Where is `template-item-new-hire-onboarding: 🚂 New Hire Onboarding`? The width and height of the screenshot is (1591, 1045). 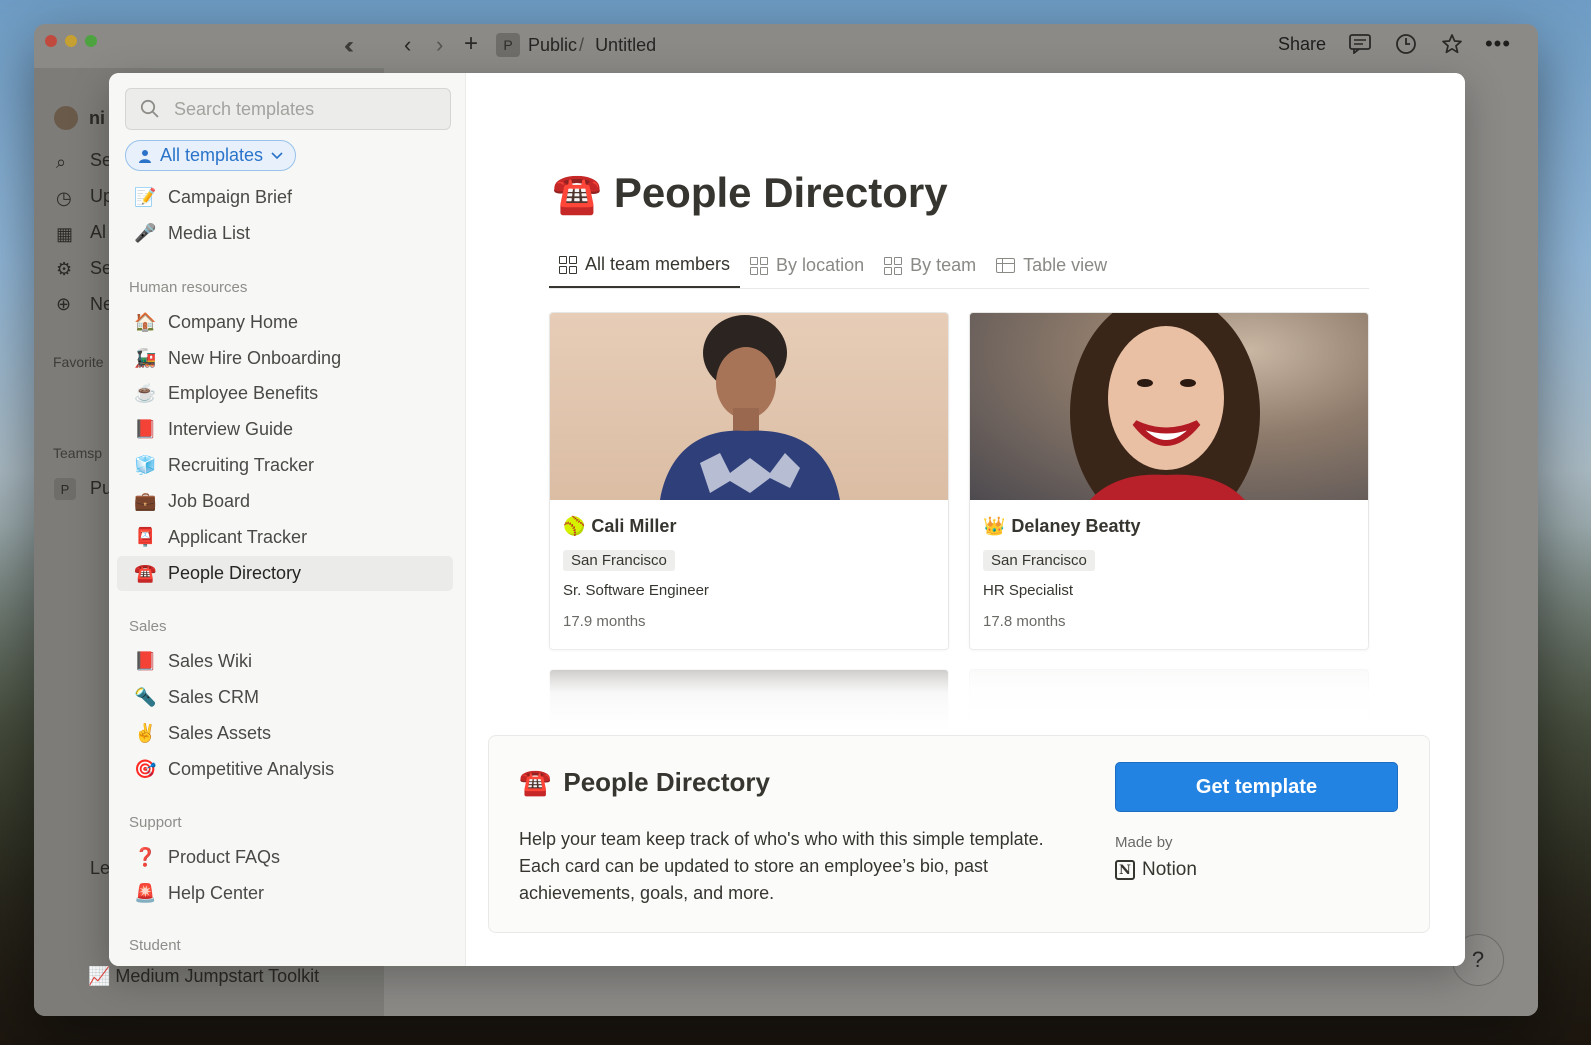 template-item-new-hire-onboarding: 🚂 New Hire Onboarding is located at coordinates (285, 358).